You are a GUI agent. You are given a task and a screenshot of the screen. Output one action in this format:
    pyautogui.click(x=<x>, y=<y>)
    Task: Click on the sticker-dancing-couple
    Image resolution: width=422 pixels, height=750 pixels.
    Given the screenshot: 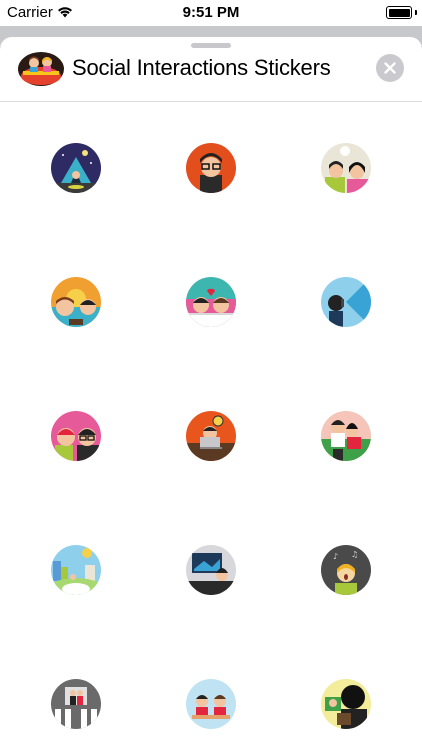 What is the action you would take?
    pyautogui.click(x=346, y=436)
    